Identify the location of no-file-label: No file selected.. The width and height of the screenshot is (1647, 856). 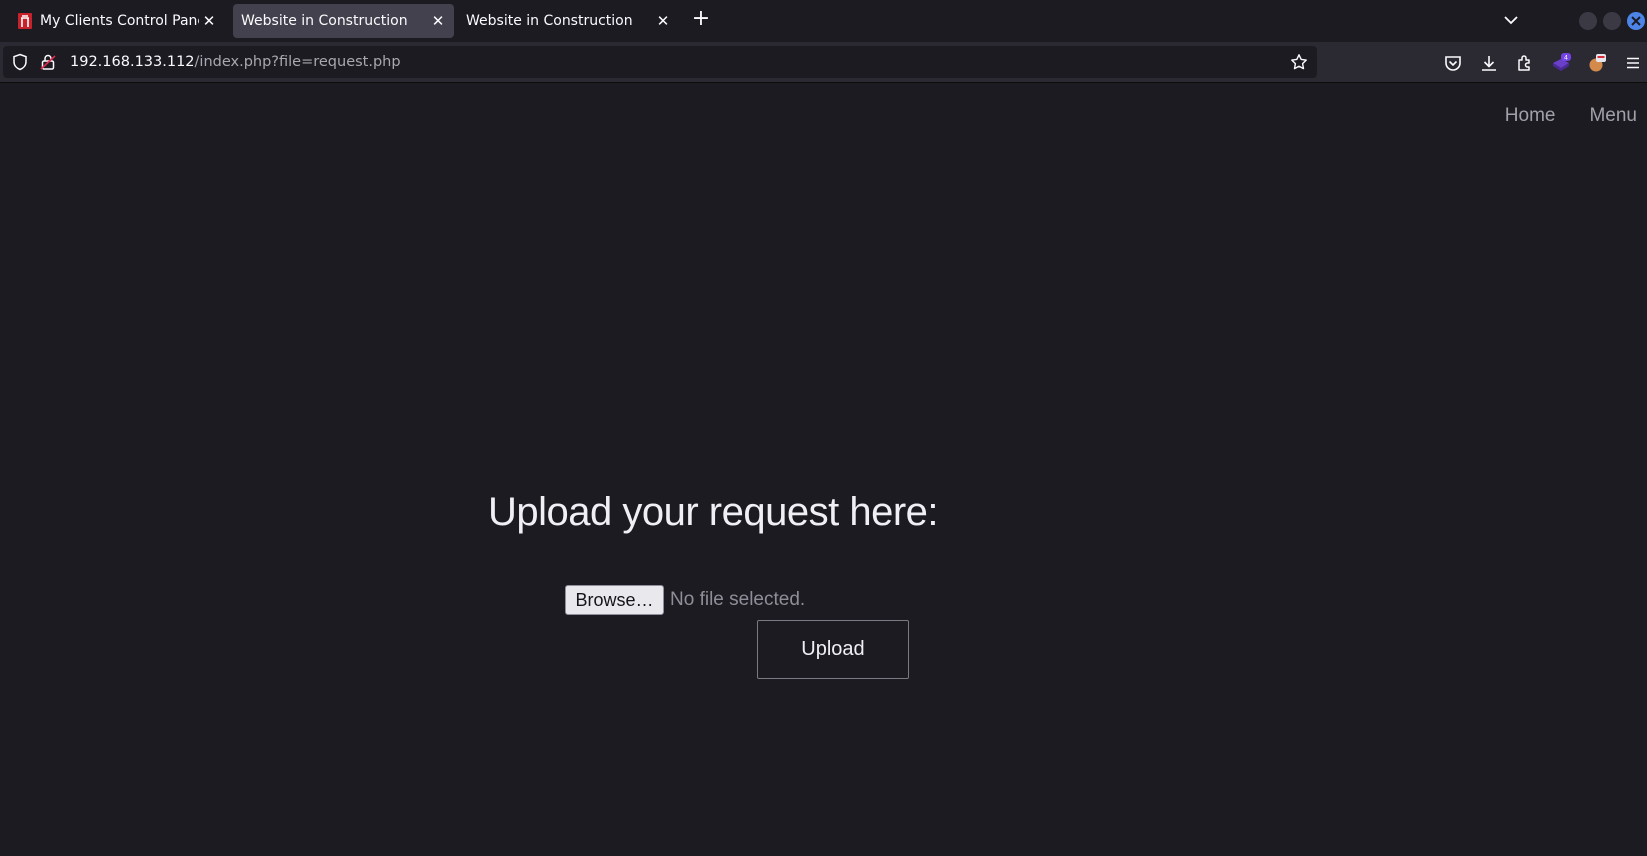
(738, 599).